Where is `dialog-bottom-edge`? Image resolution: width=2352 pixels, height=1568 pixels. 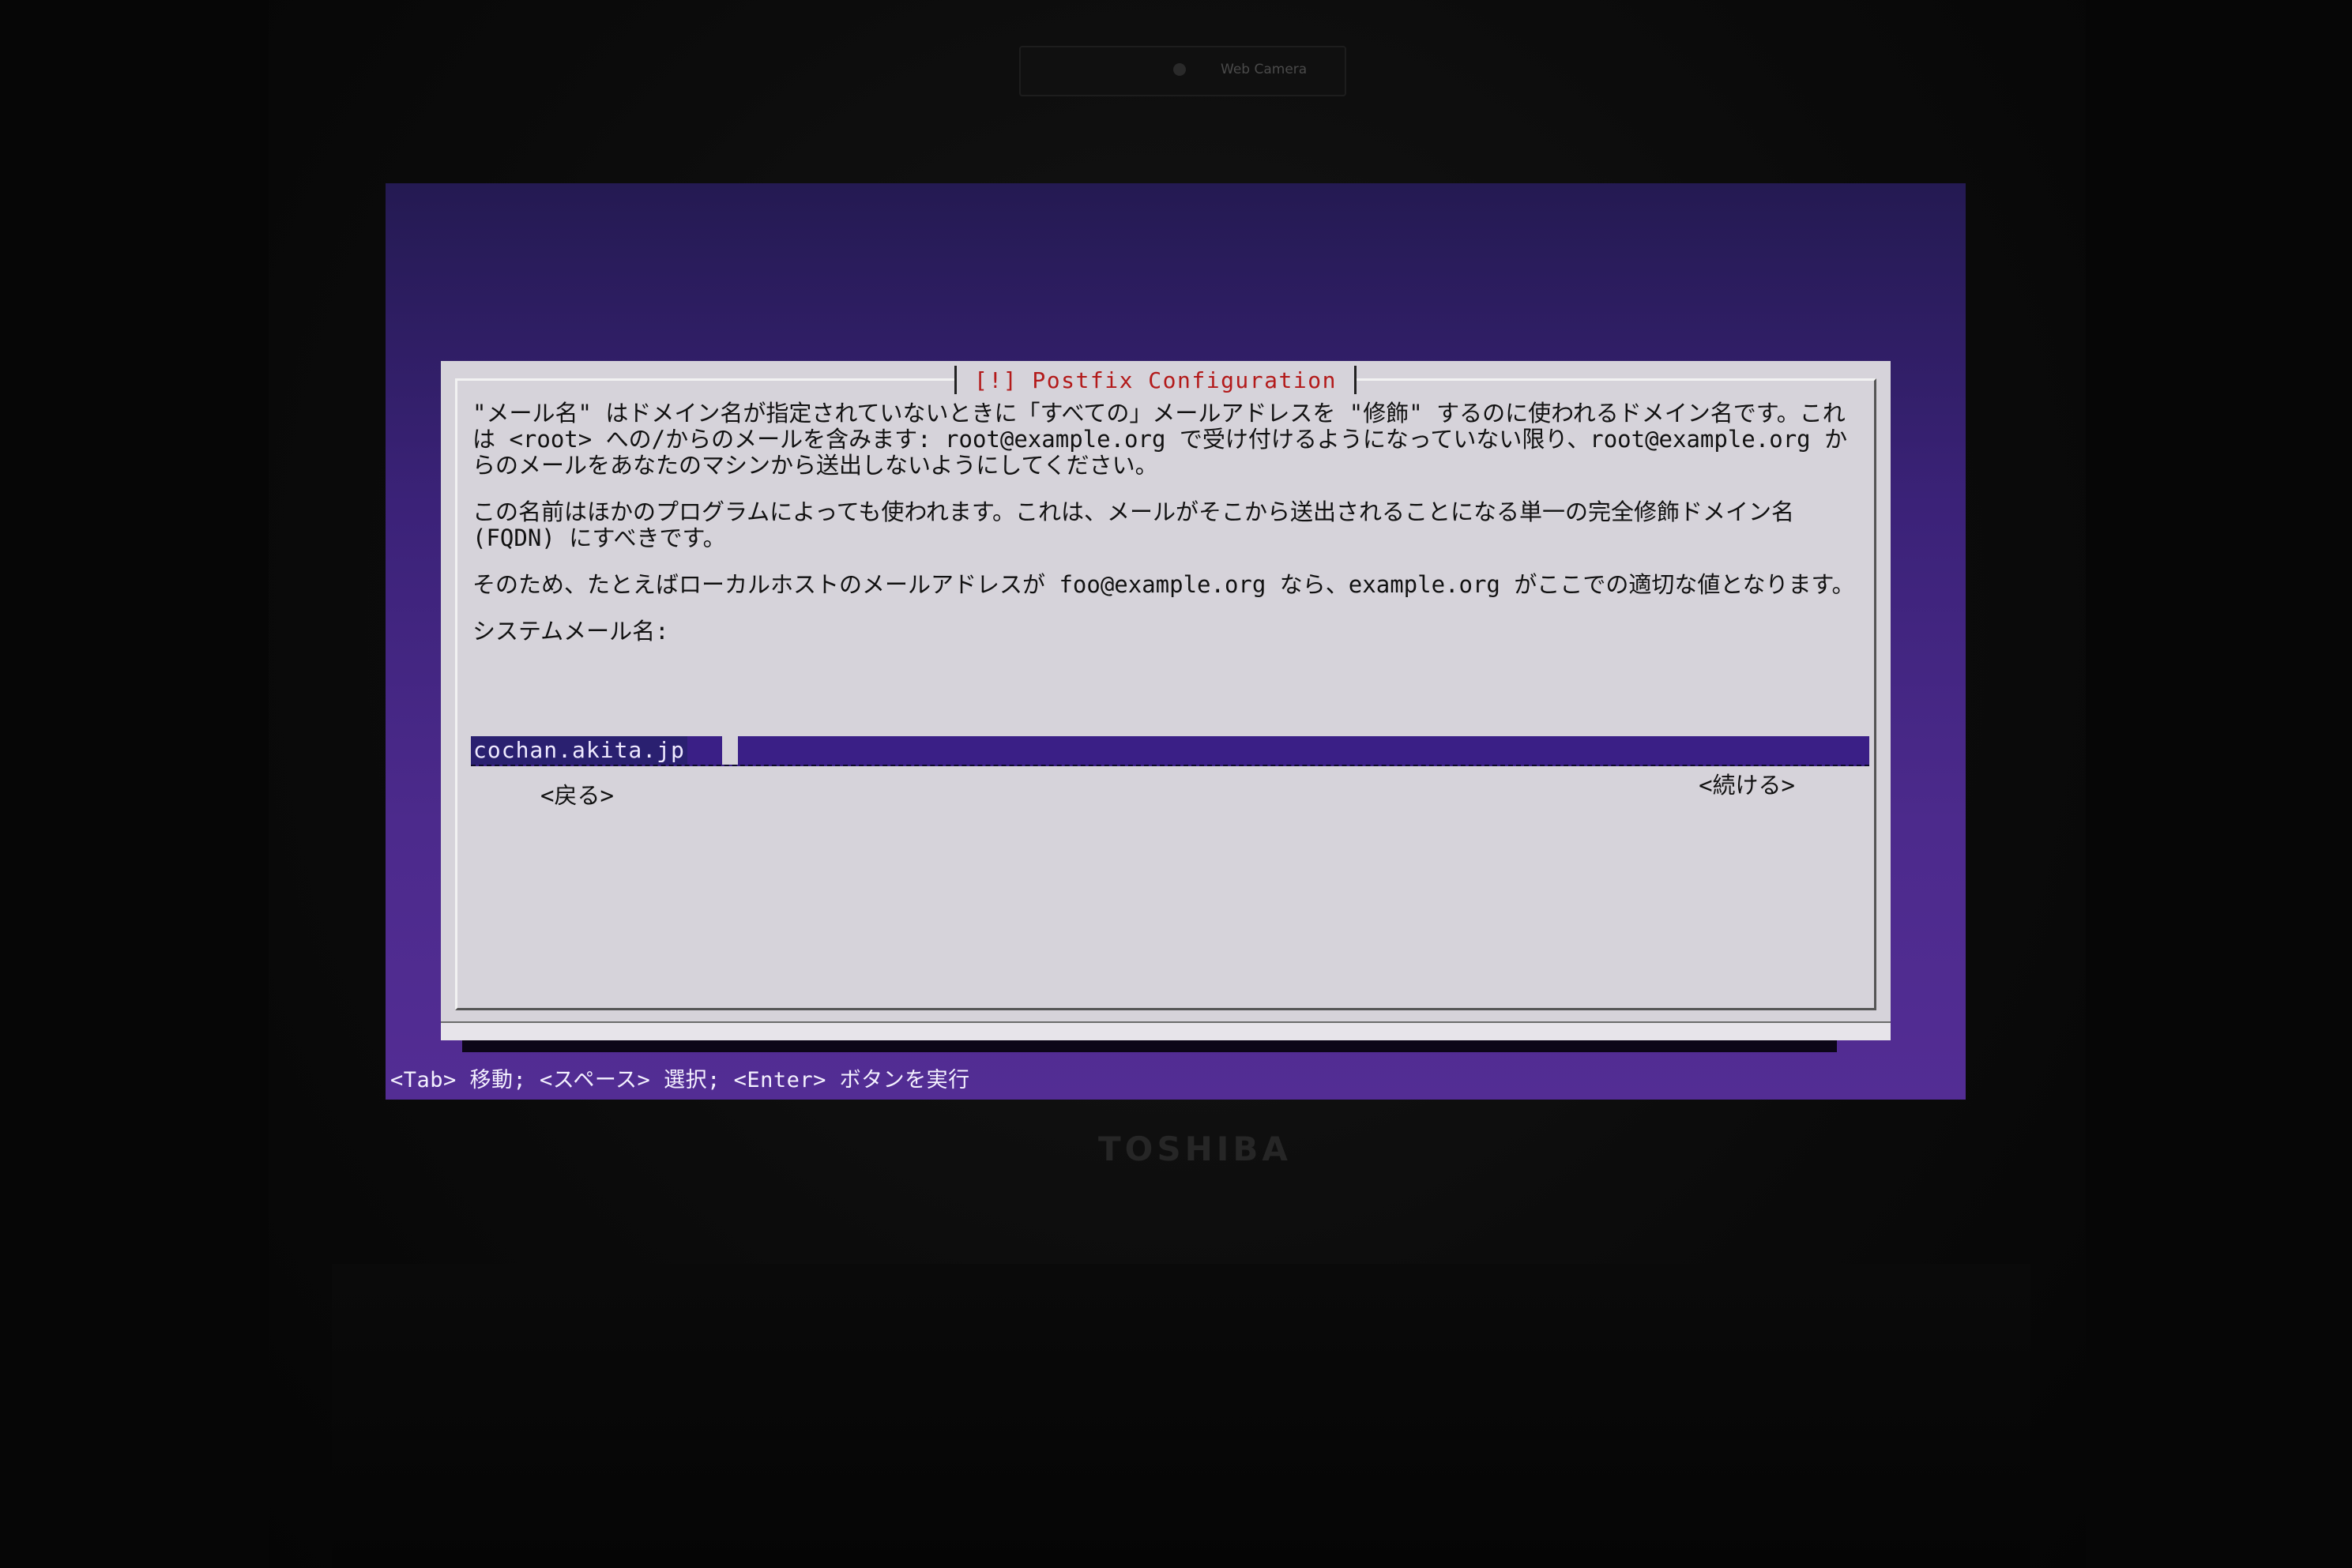 dialog-bottom-edge is located at coordinates (1166, 1030).